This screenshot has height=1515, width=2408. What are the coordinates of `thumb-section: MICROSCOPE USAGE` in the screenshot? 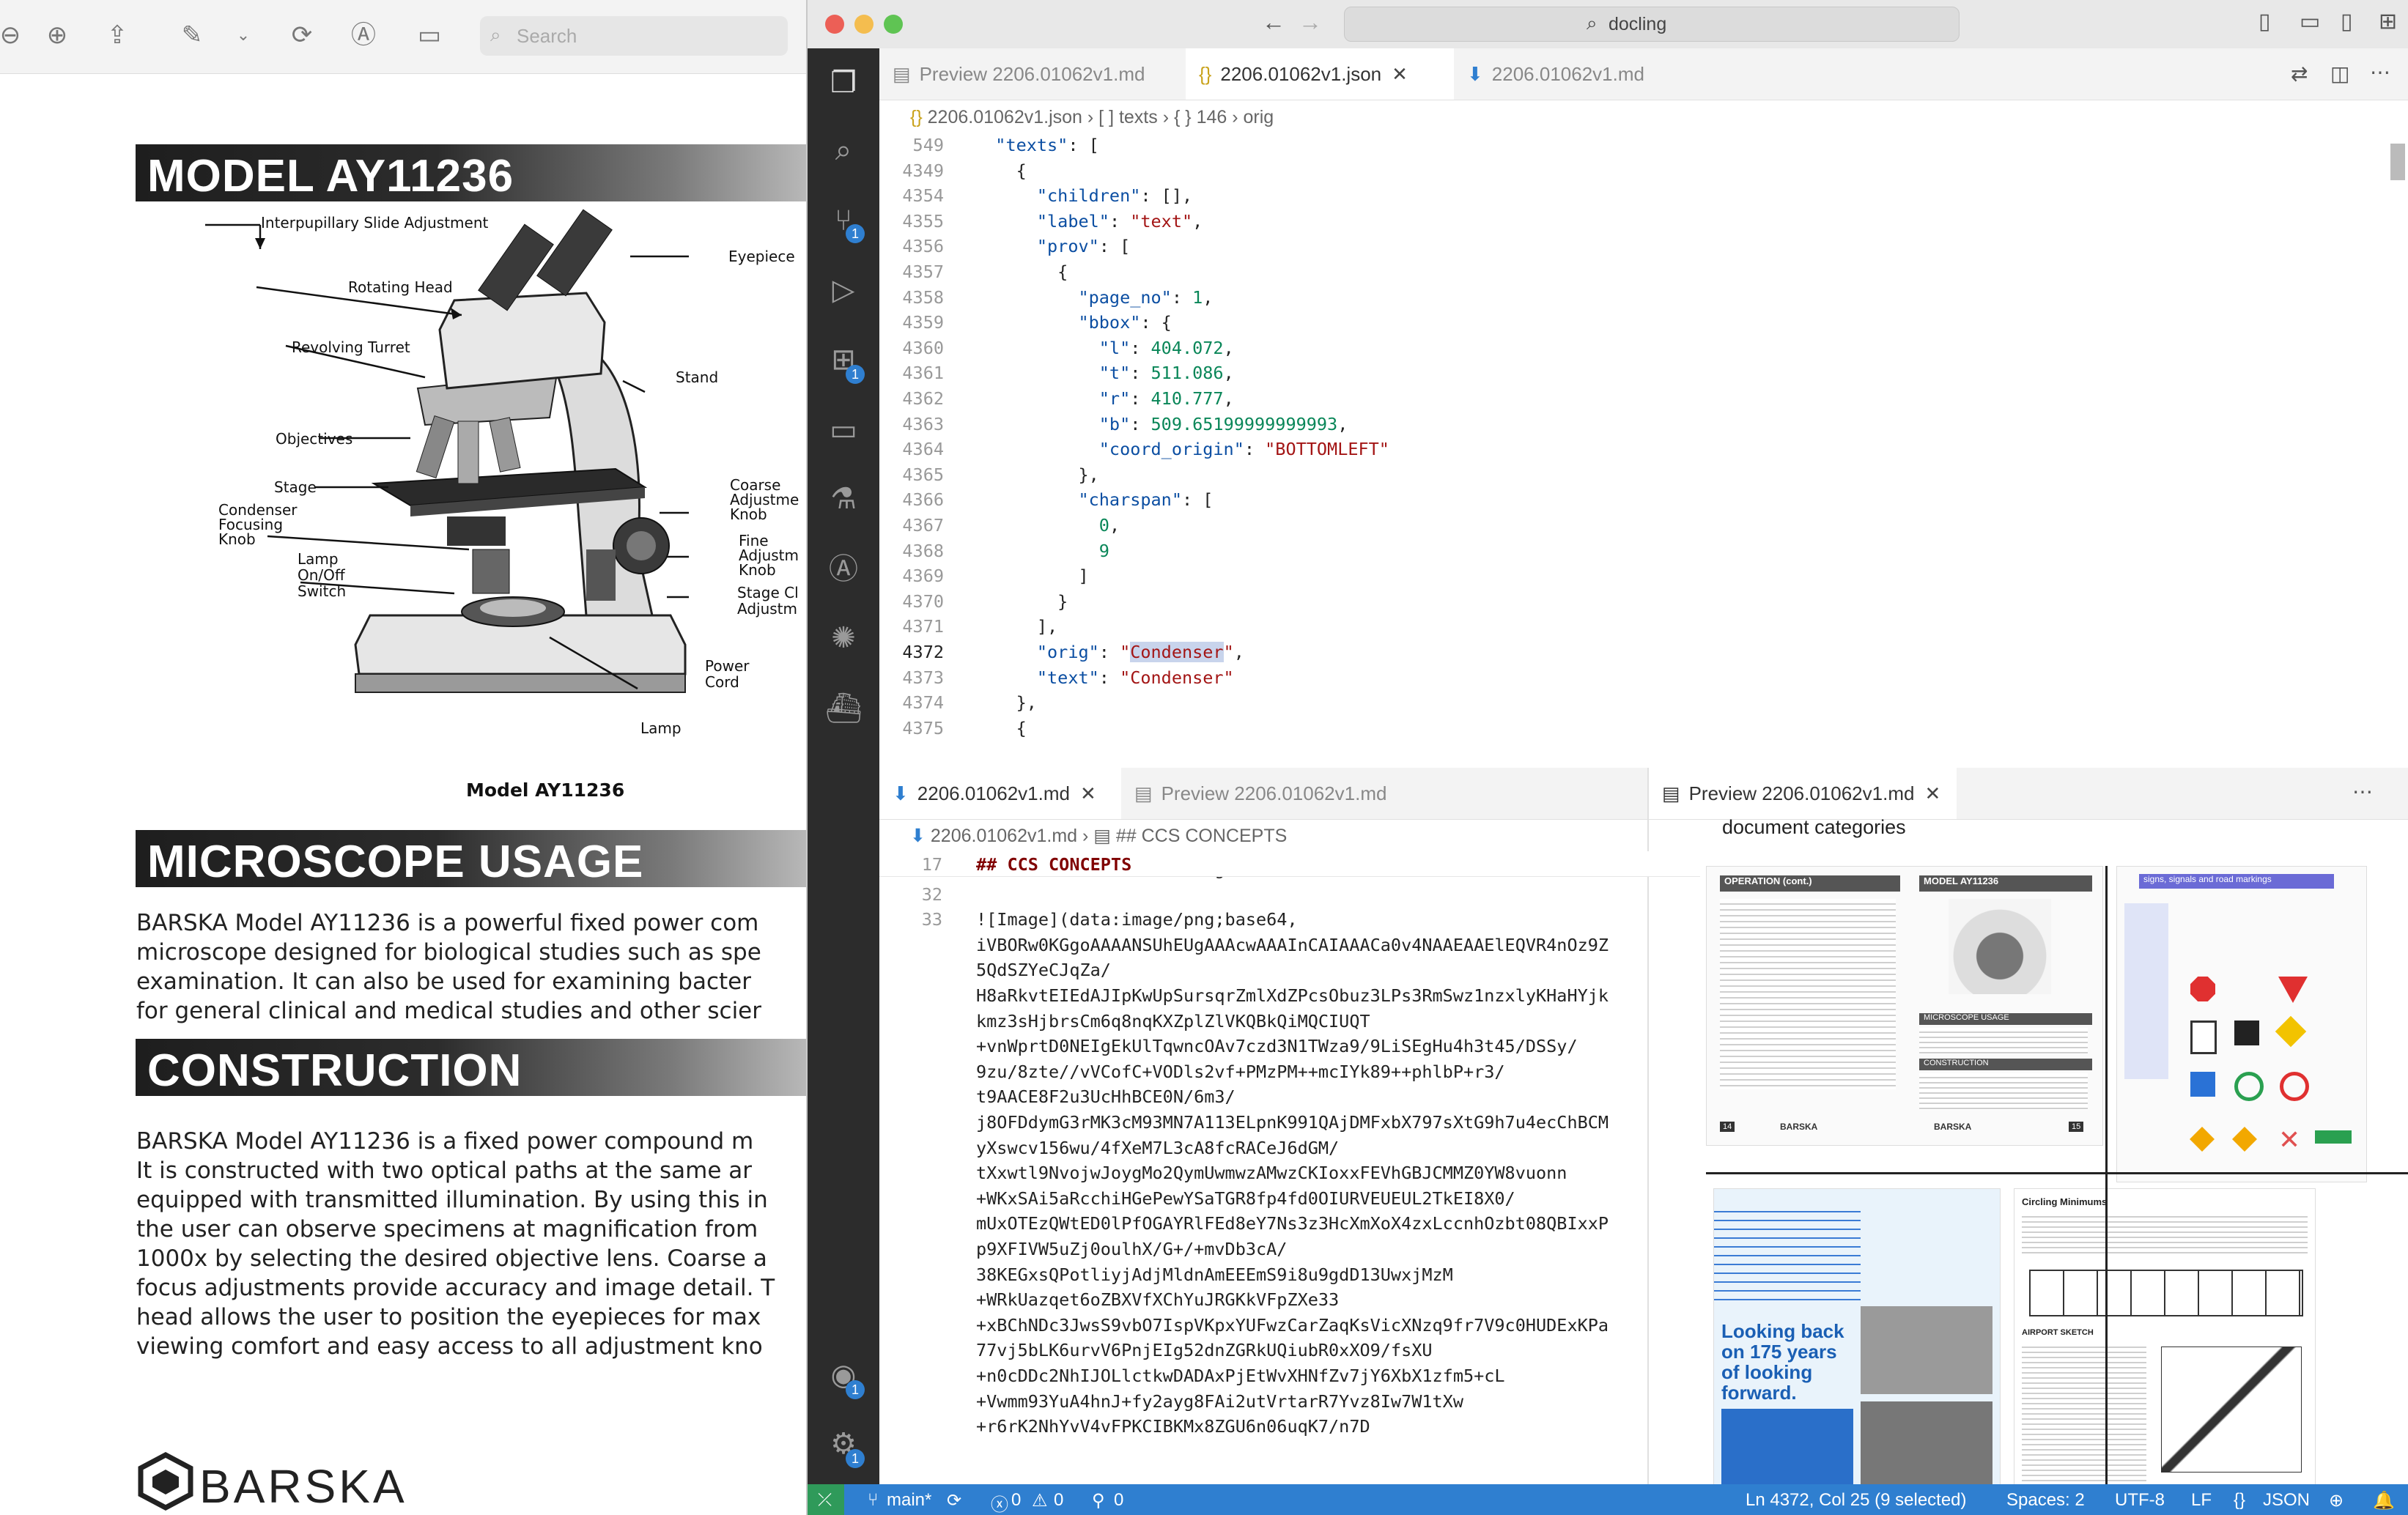 It's located at (2005, 1019).